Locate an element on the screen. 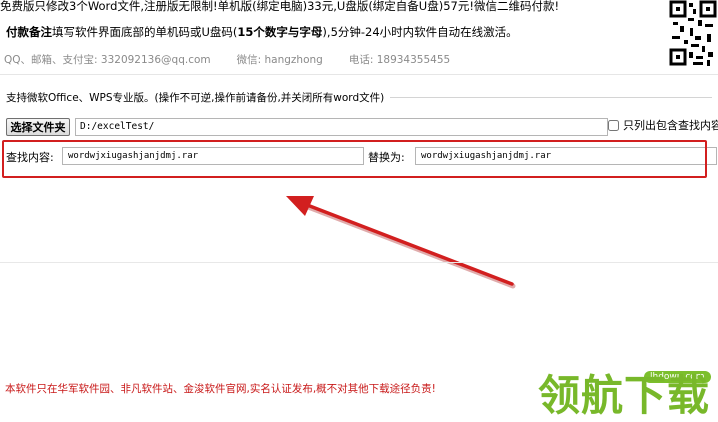  highlight-box is located at coordinates (354, 159).